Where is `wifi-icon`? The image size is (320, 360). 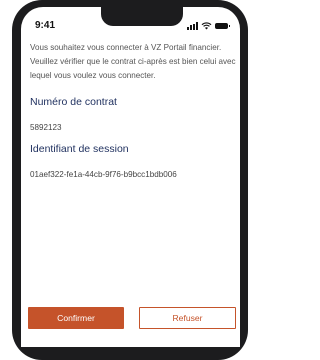
wifi-icon is located at coordinates (206, 25).